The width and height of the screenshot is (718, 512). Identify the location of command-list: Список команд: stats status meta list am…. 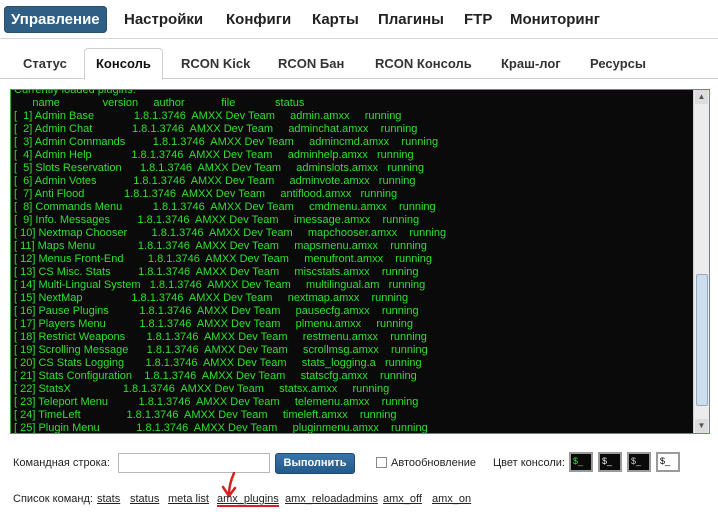
(359, 501).